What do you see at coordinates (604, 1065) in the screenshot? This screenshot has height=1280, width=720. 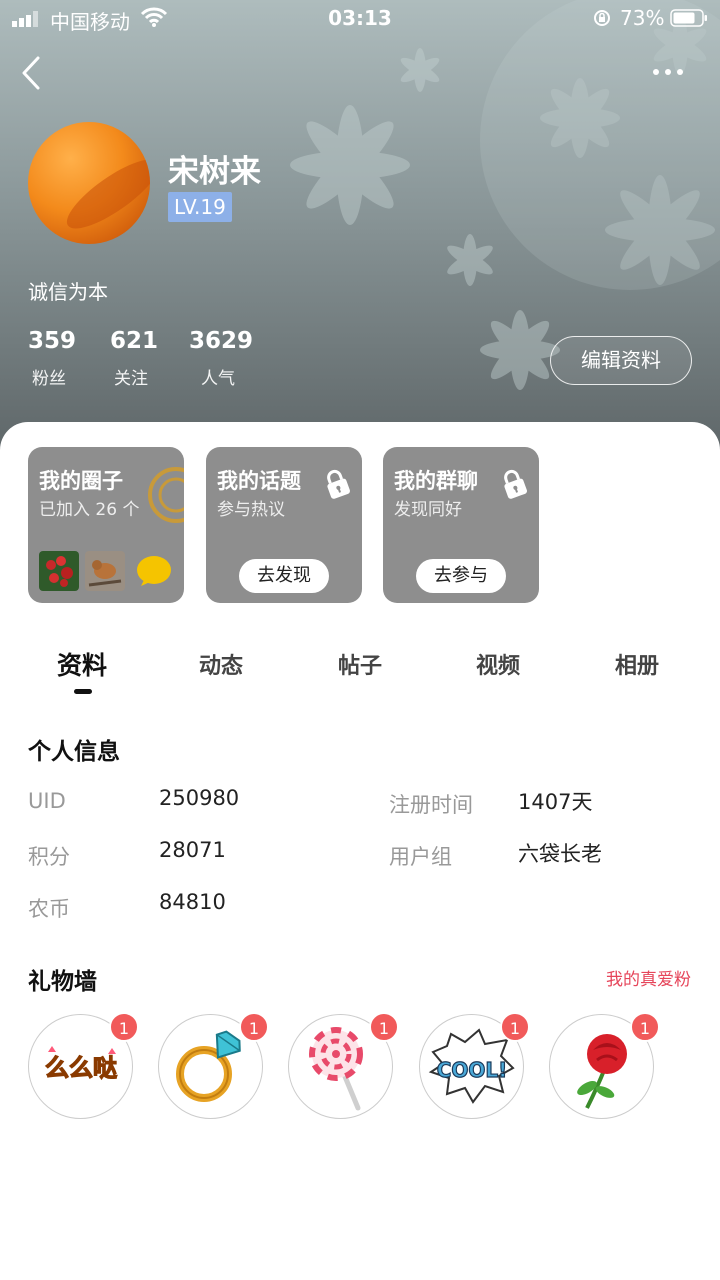 I see `gift-rose: 1` at bounding box center [604, 1065].